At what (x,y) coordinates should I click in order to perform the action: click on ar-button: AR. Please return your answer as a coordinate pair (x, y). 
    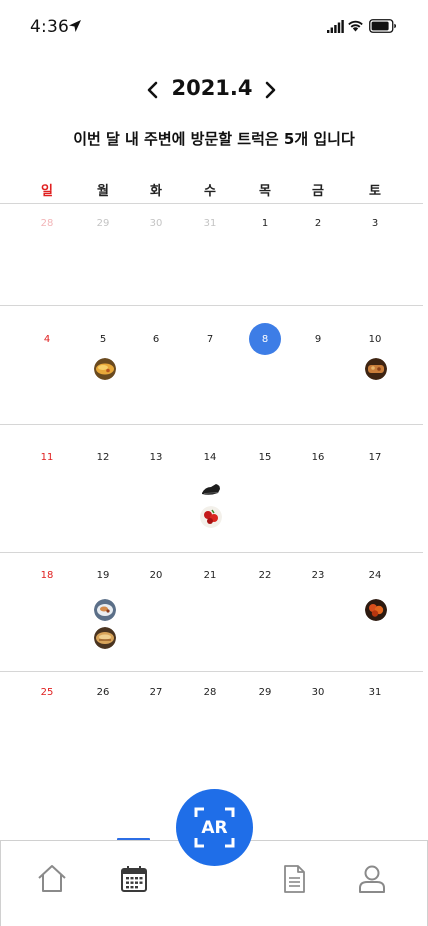
    Looking at the image, I should click on (214, 827).